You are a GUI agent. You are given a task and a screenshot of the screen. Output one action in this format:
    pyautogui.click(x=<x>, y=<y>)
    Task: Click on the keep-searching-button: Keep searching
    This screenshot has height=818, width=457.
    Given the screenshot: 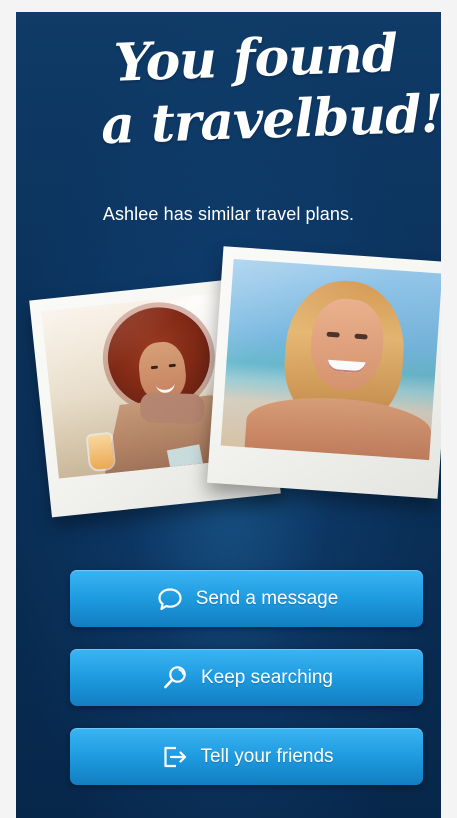 What is the action you would take?
    pyautogui.click(x=246, y=677)
    